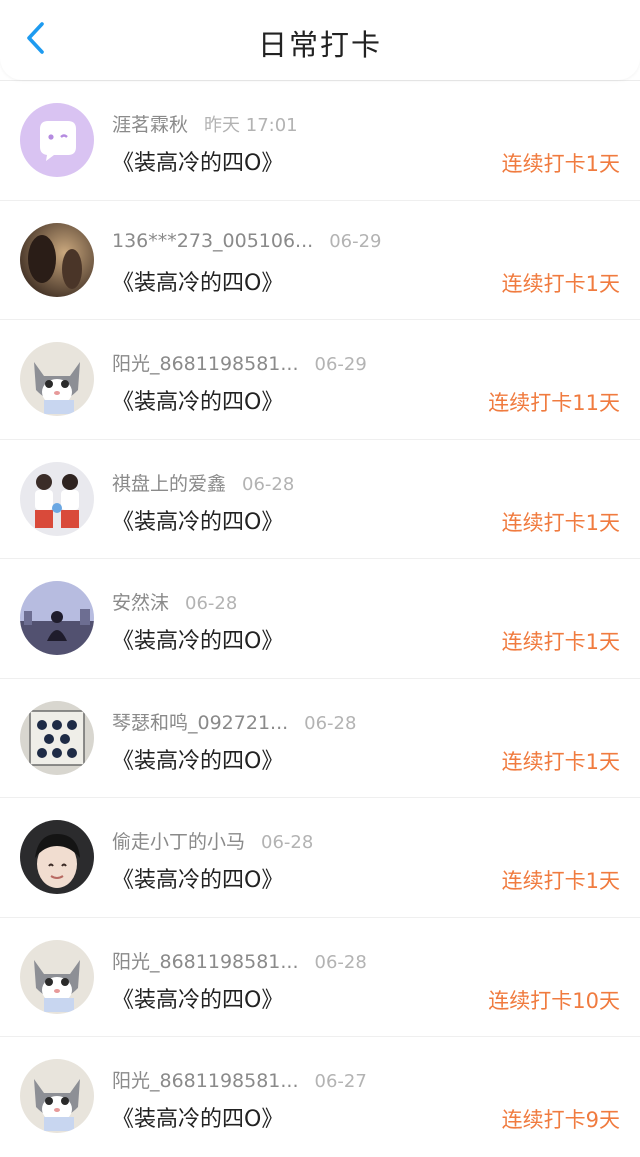  I want to click on list-item: 偷走小丁的小马 06-28 《装高冷的四O》 连续打卡1天, so click(320, 858).